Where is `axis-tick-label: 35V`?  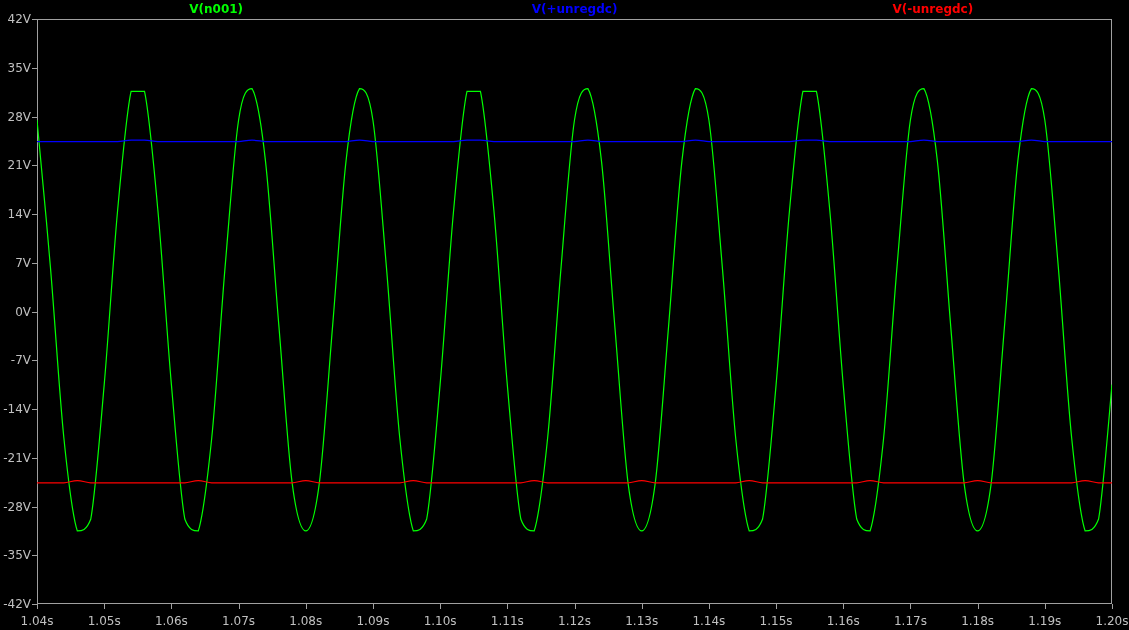
axis-tick-label: 35V is located at coordinates (19, 67).